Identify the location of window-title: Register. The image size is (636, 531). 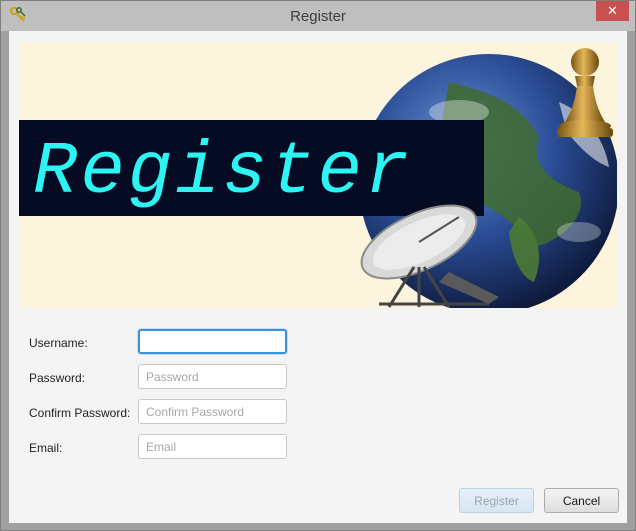
(318, 16).